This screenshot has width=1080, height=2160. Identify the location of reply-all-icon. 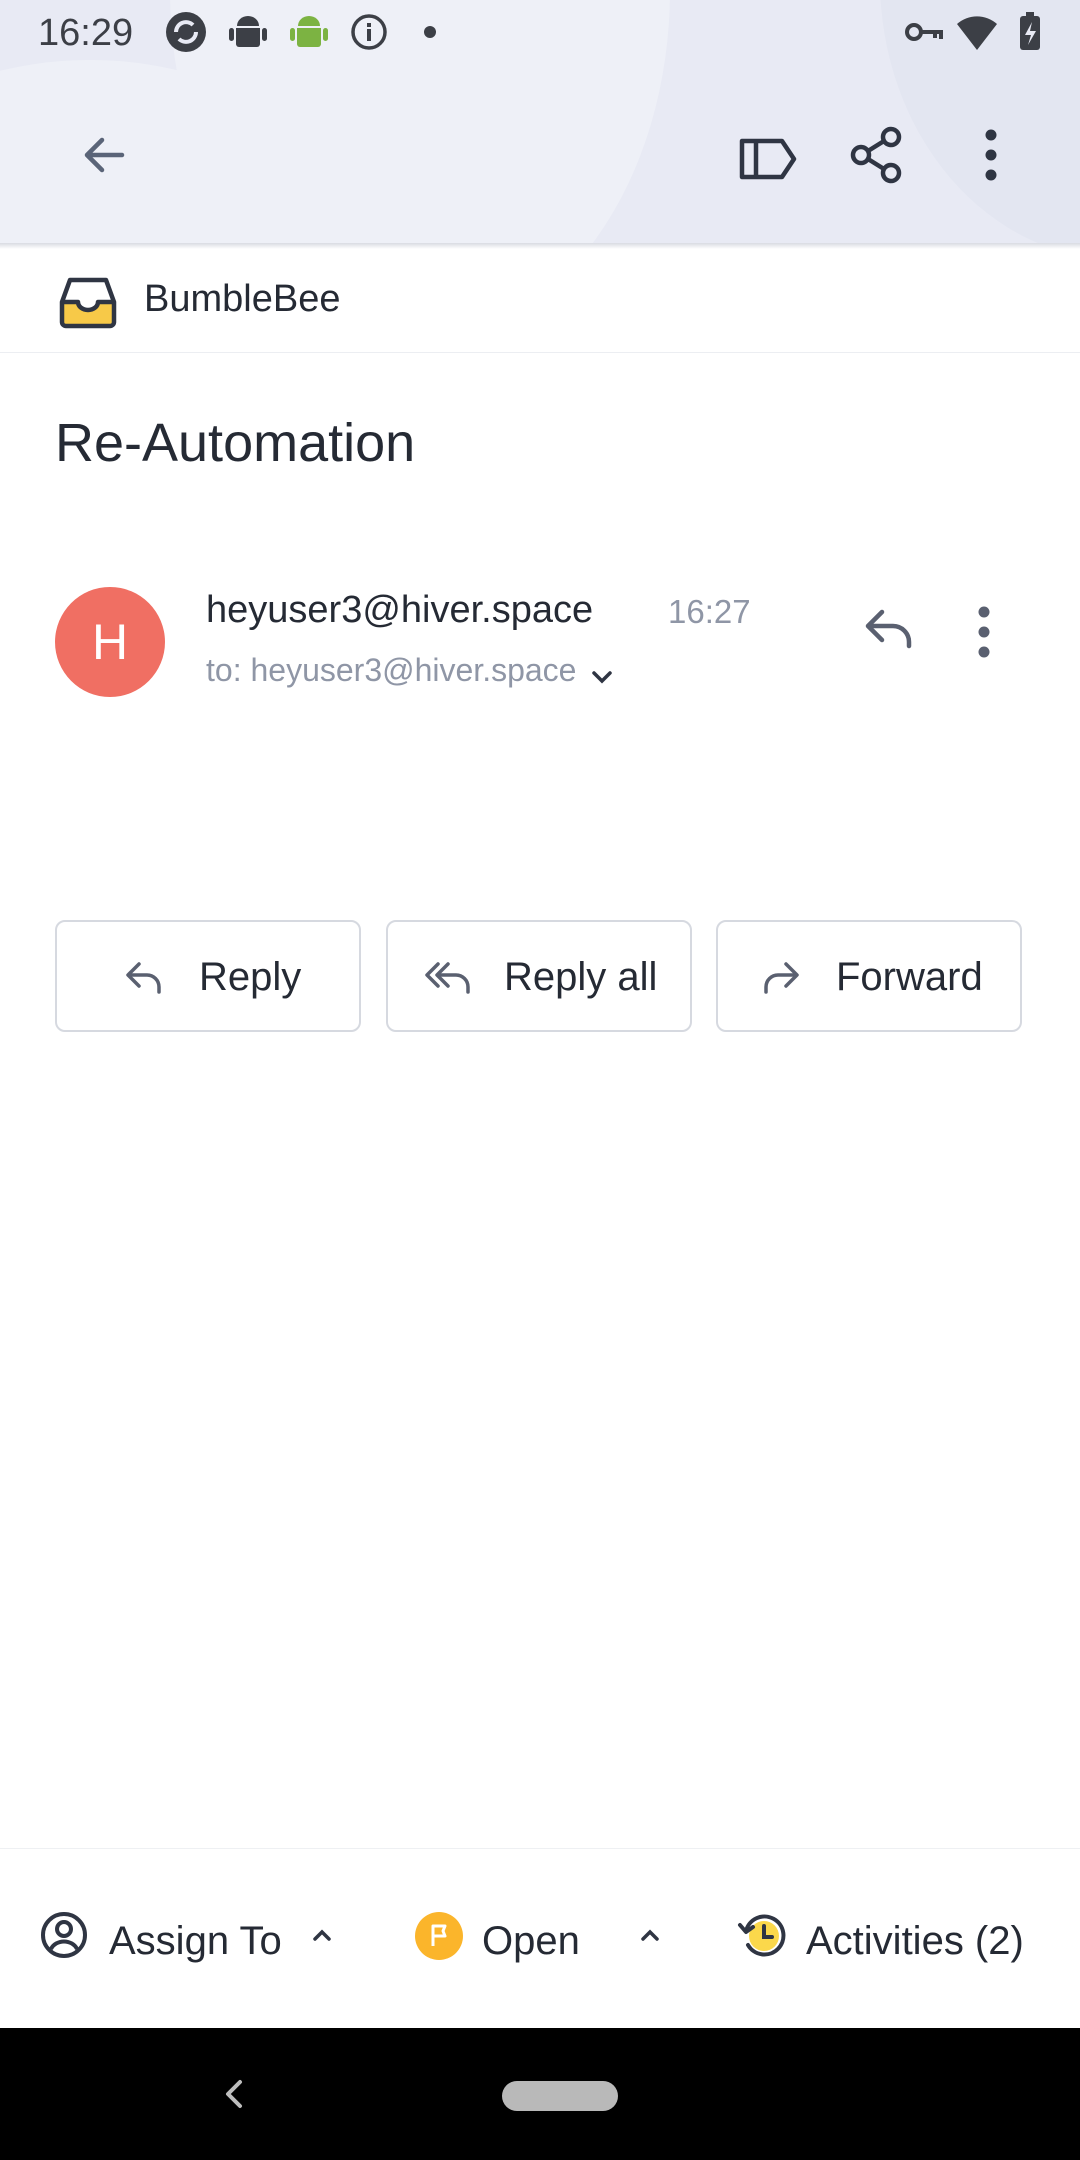
(447, 978).